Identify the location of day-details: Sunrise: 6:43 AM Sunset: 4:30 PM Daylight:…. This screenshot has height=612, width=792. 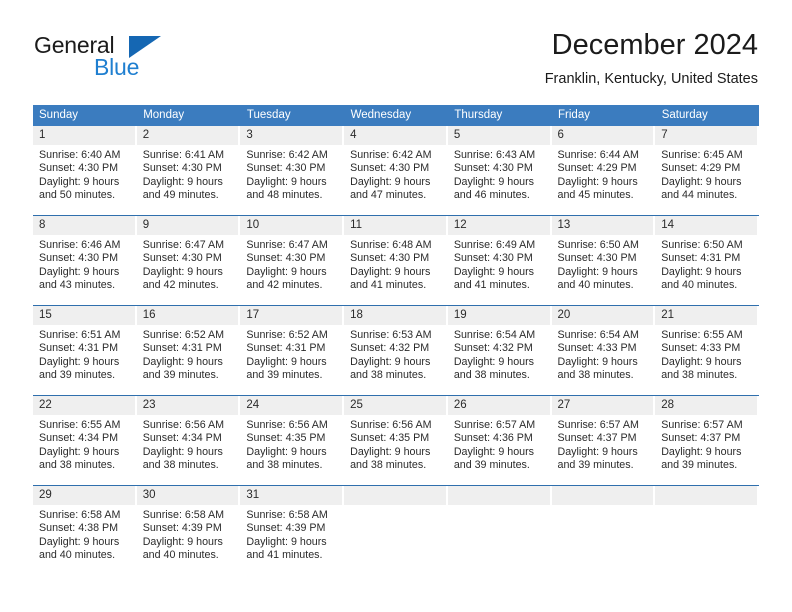
(499, 174).